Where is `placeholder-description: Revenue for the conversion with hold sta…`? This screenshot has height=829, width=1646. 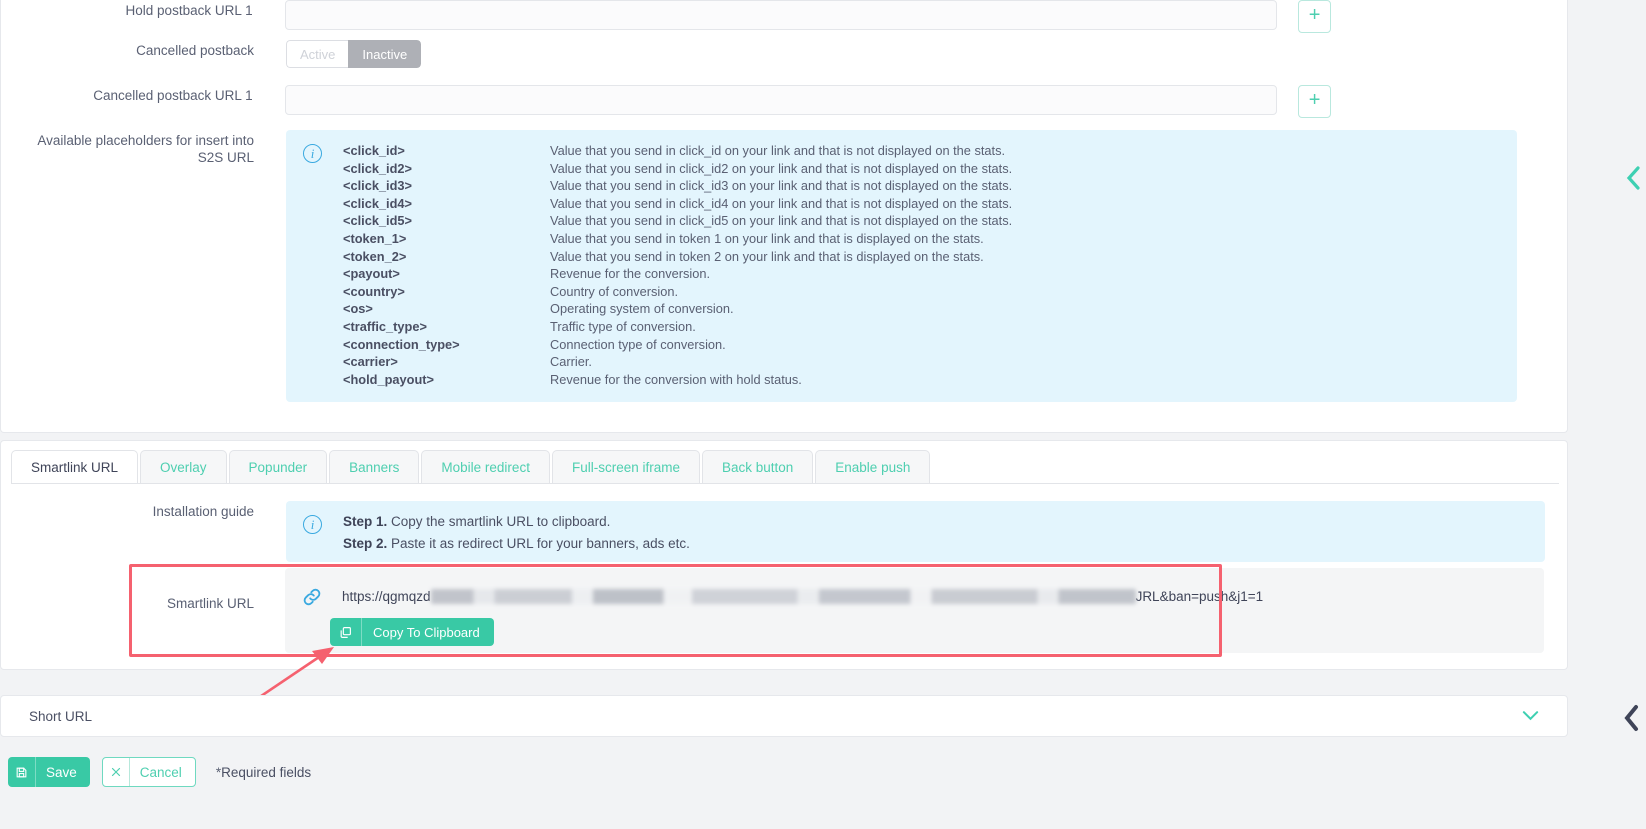
placeholder-description: Revenue for the conversion with hold sta… is located at coordinates (676, 379).